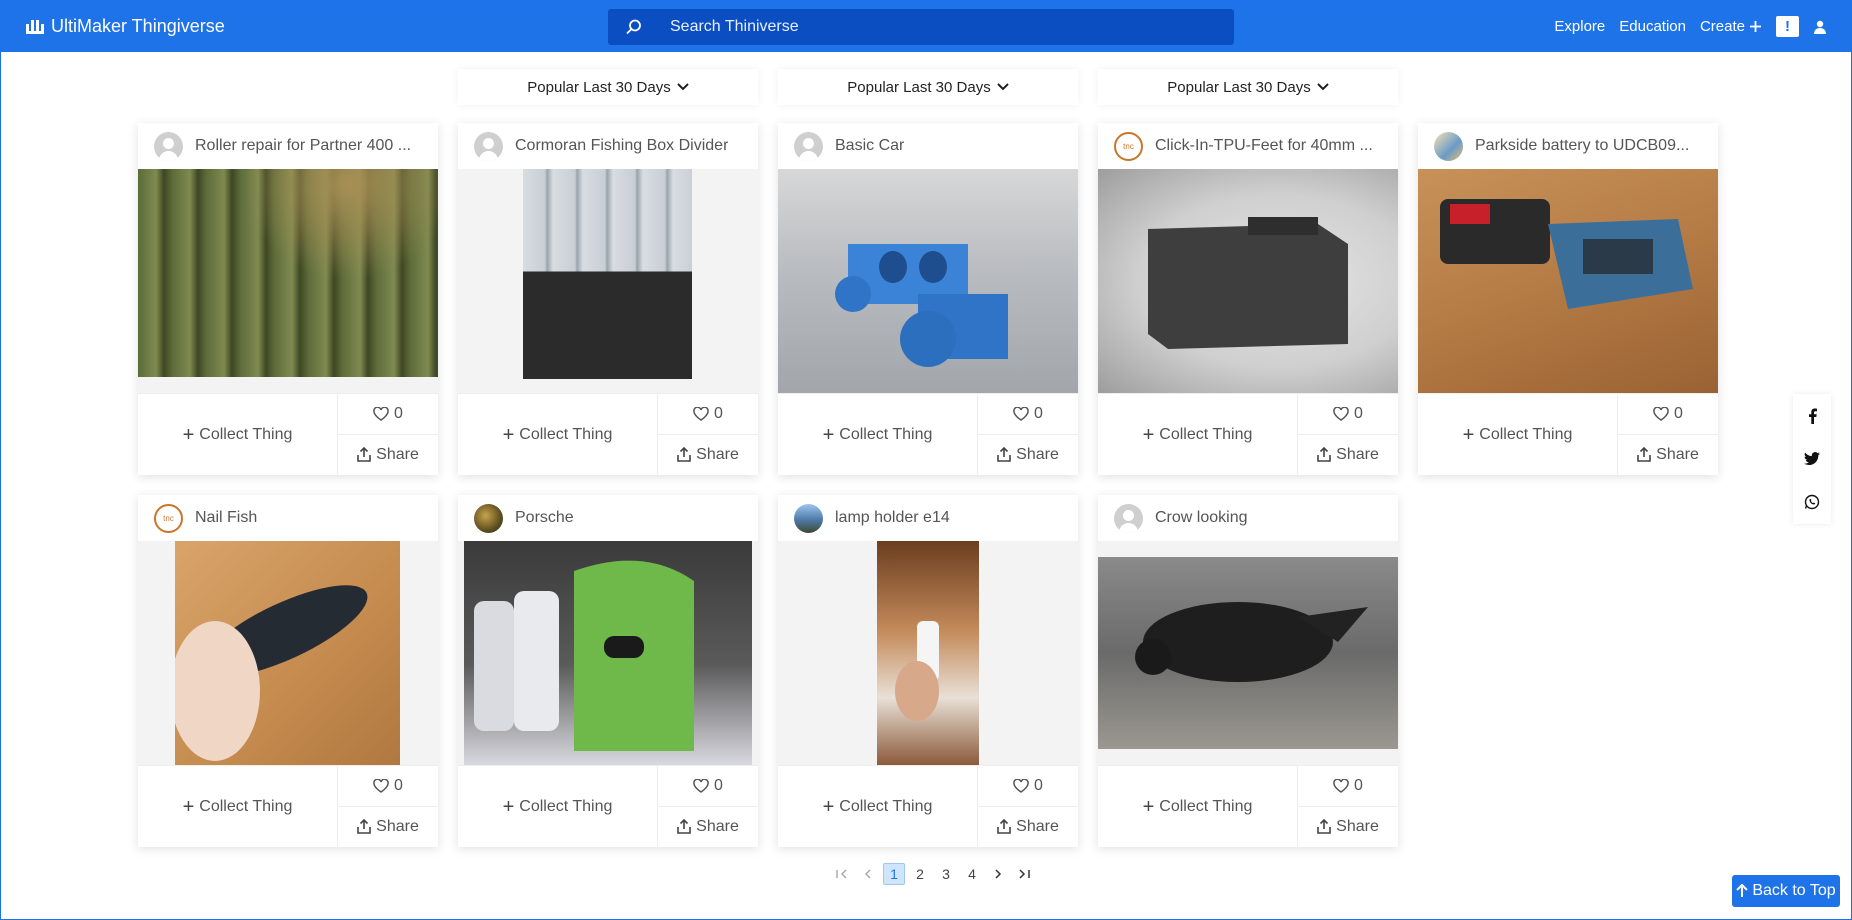  What do you see at coordinates (1820, 27) in the screenshot?
I see `user-icon` at bounding box center [1820, 27].